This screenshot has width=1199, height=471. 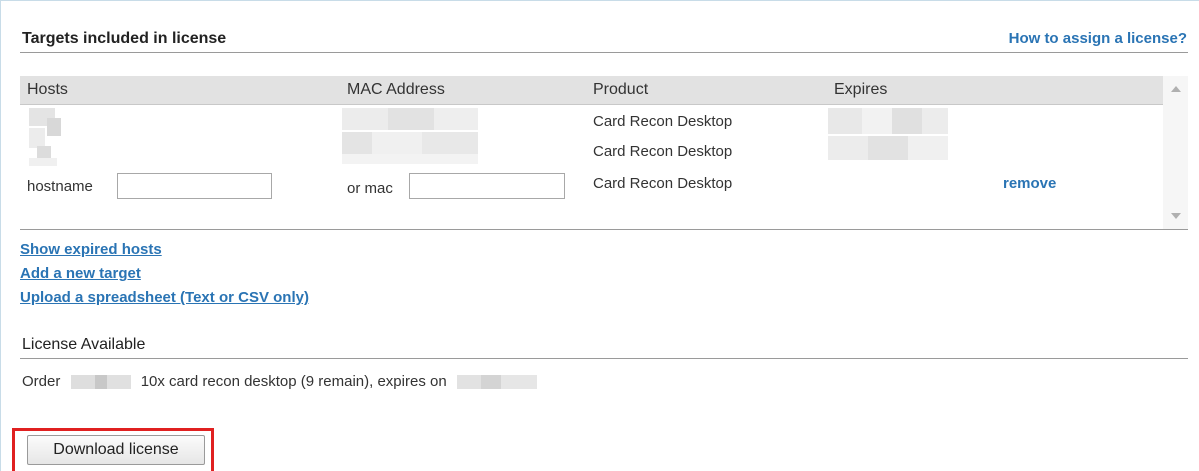 I want to click on redacted-hosts, so click(x=49, y=137).